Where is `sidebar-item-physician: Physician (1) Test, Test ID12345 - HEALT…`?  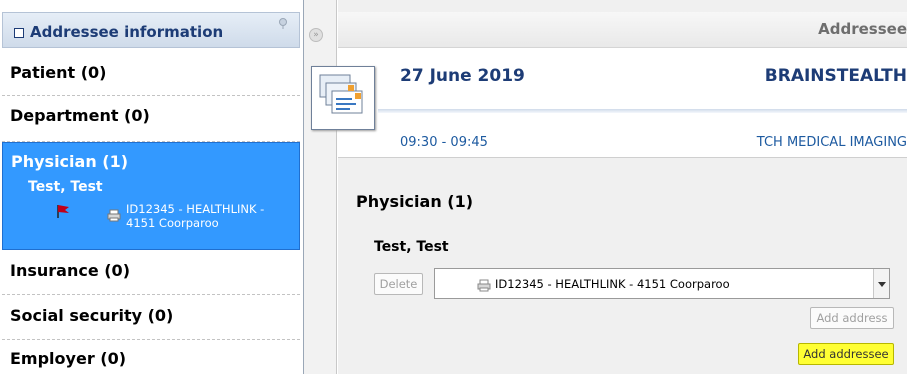 sidebar-item-physician: Physician (1) Test, Test ID12345 - HEALT… is located at coordinates (151, 196).